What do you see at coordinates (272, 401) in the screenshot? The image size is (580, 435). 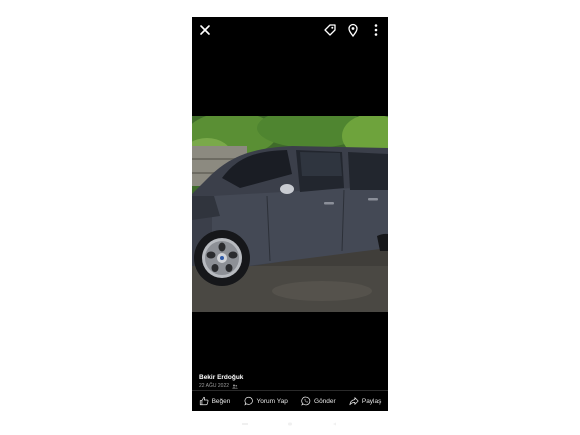 I see `comment-label: Yorum Yap` at bounding box center [272, 401].